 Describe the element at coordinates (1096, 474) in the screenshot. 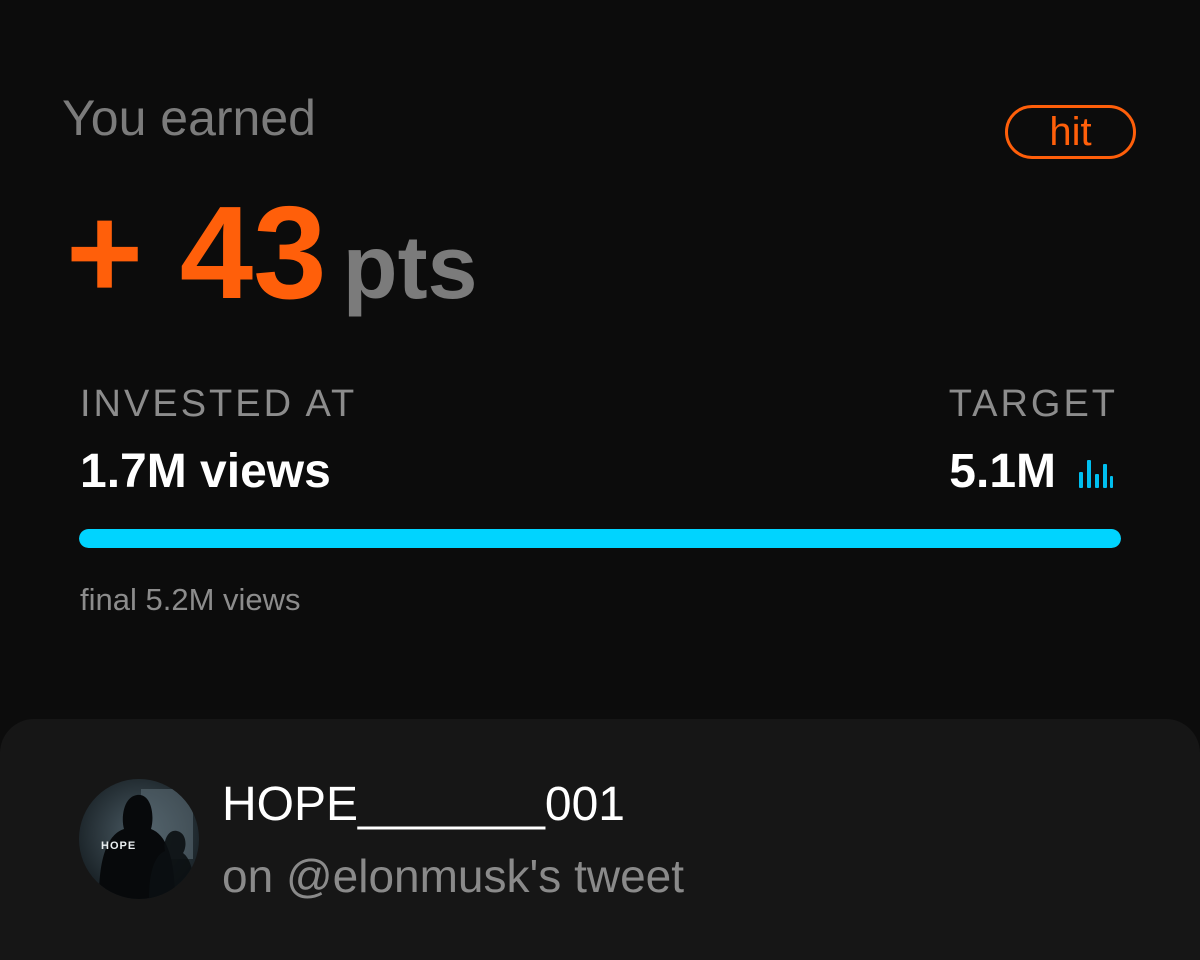

I see `bar-chart-icon` at that location.